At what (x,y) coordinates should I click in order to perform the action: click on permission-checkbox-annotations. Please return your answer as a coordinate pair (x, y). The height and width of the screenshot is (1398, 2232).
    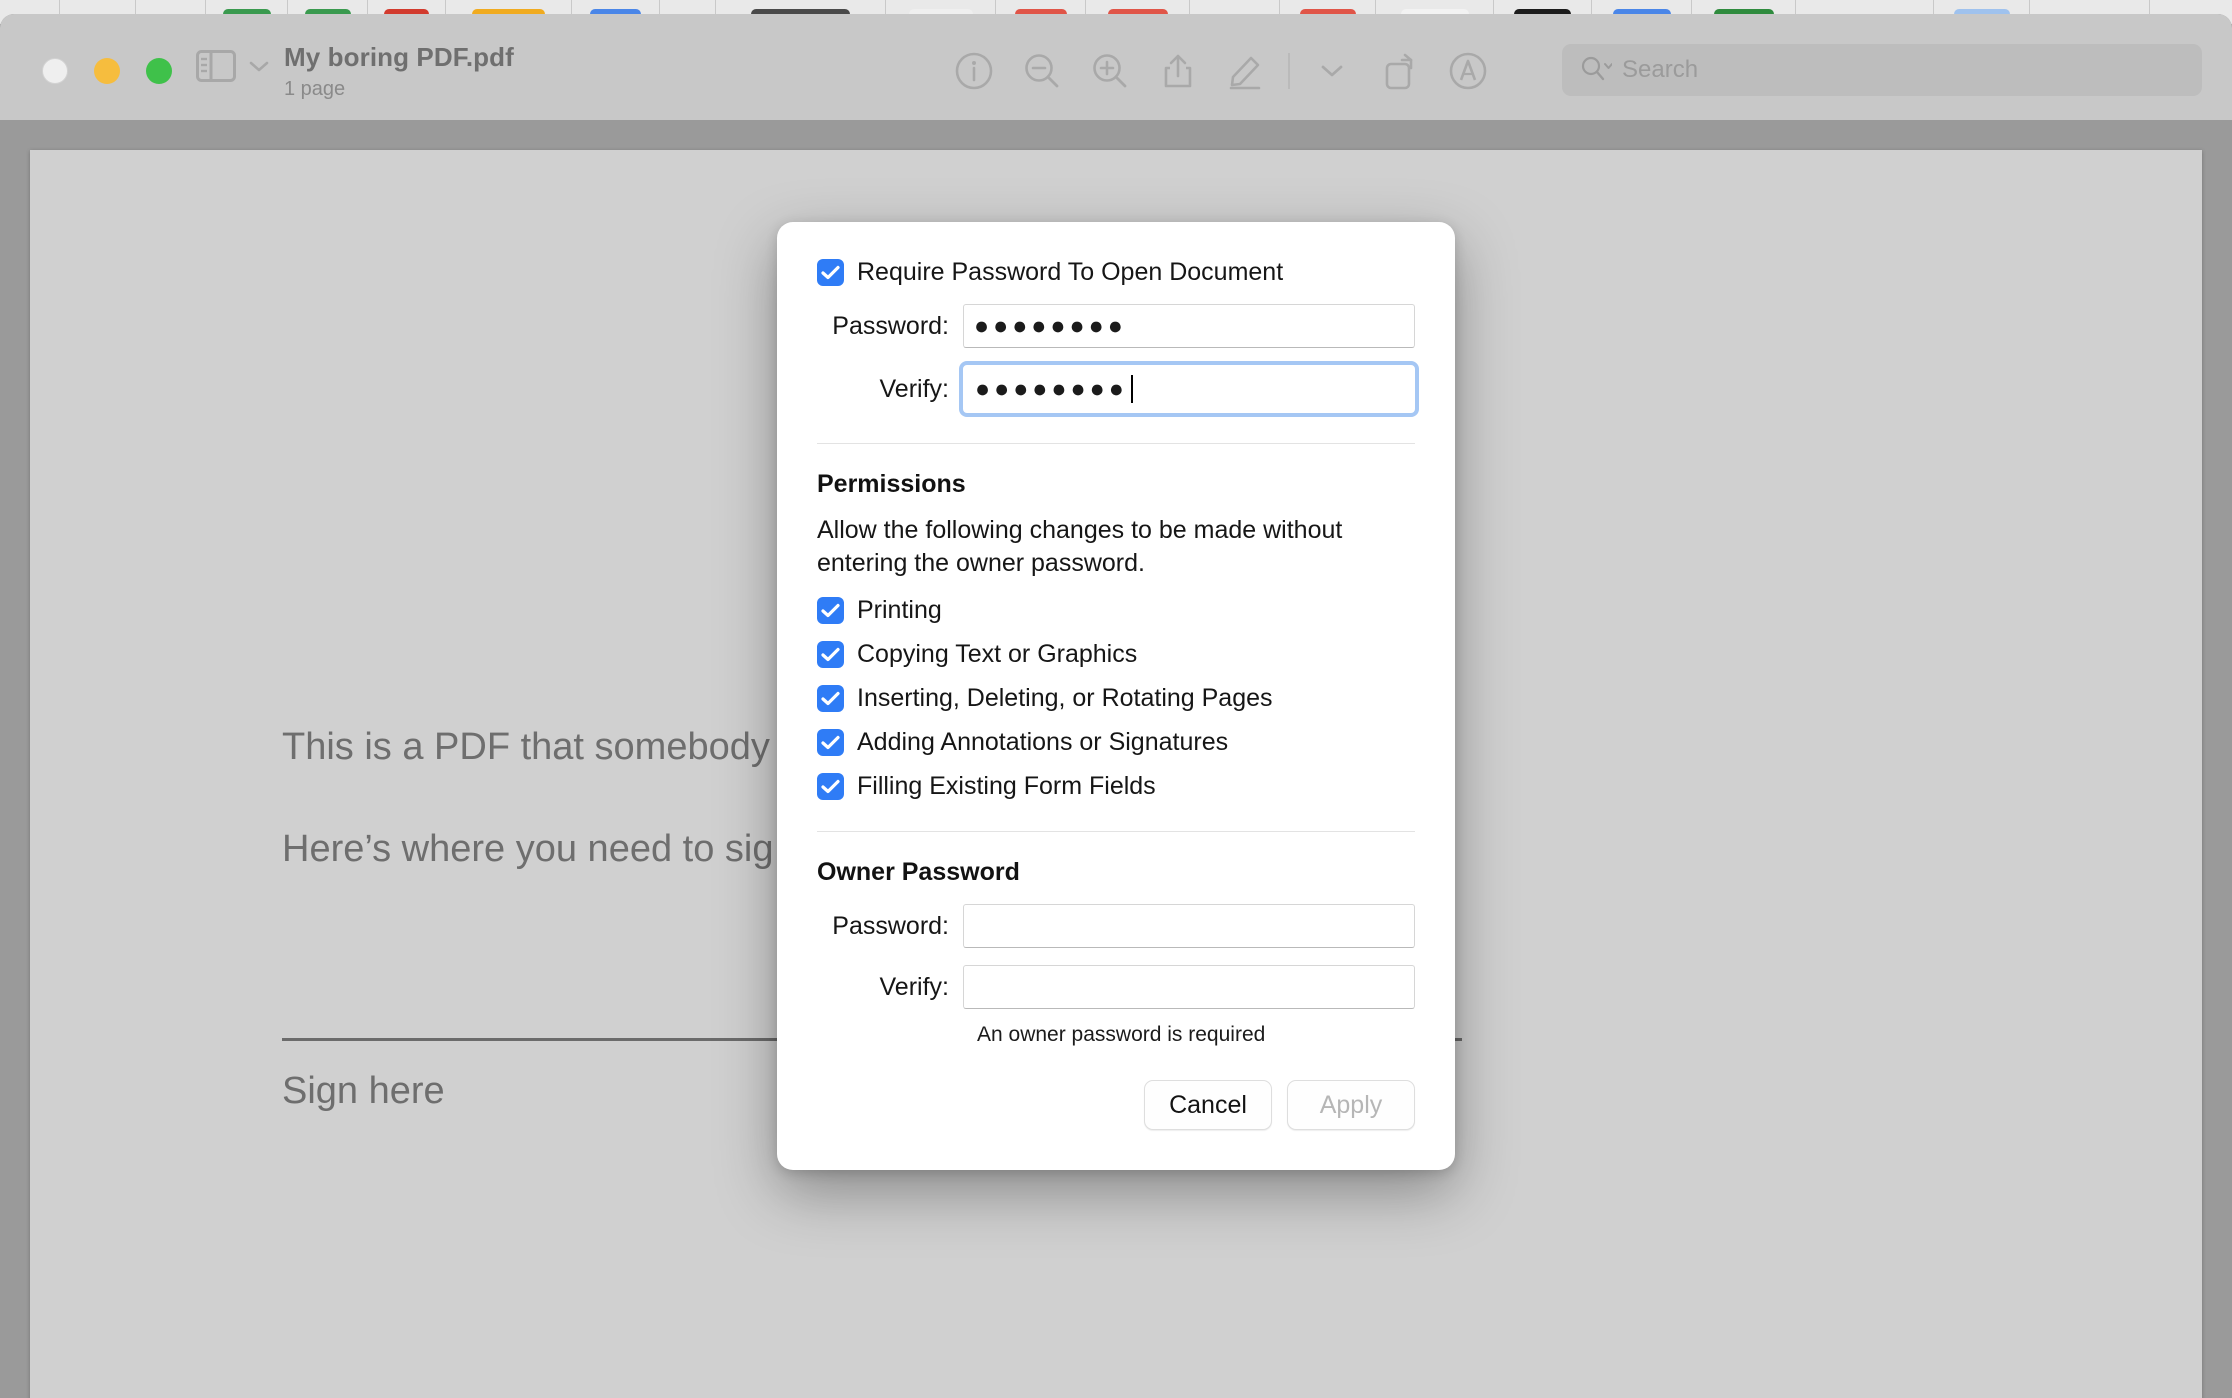
    Looking at the image, I should click on (830, 742).